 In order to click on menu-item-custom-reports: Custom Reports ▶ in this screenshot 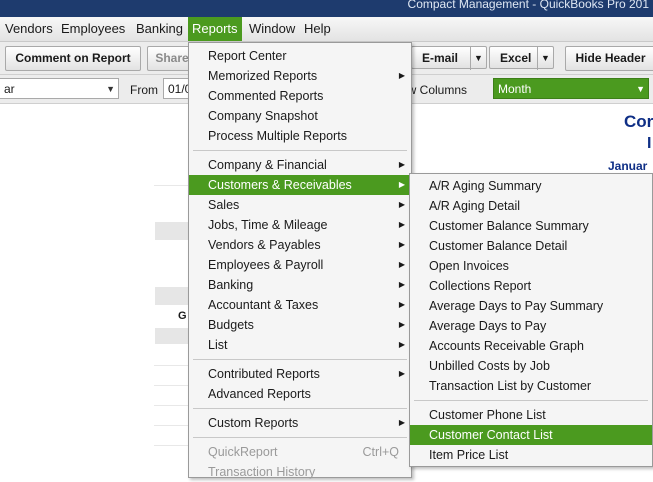, I will do `click(300, 423)`.